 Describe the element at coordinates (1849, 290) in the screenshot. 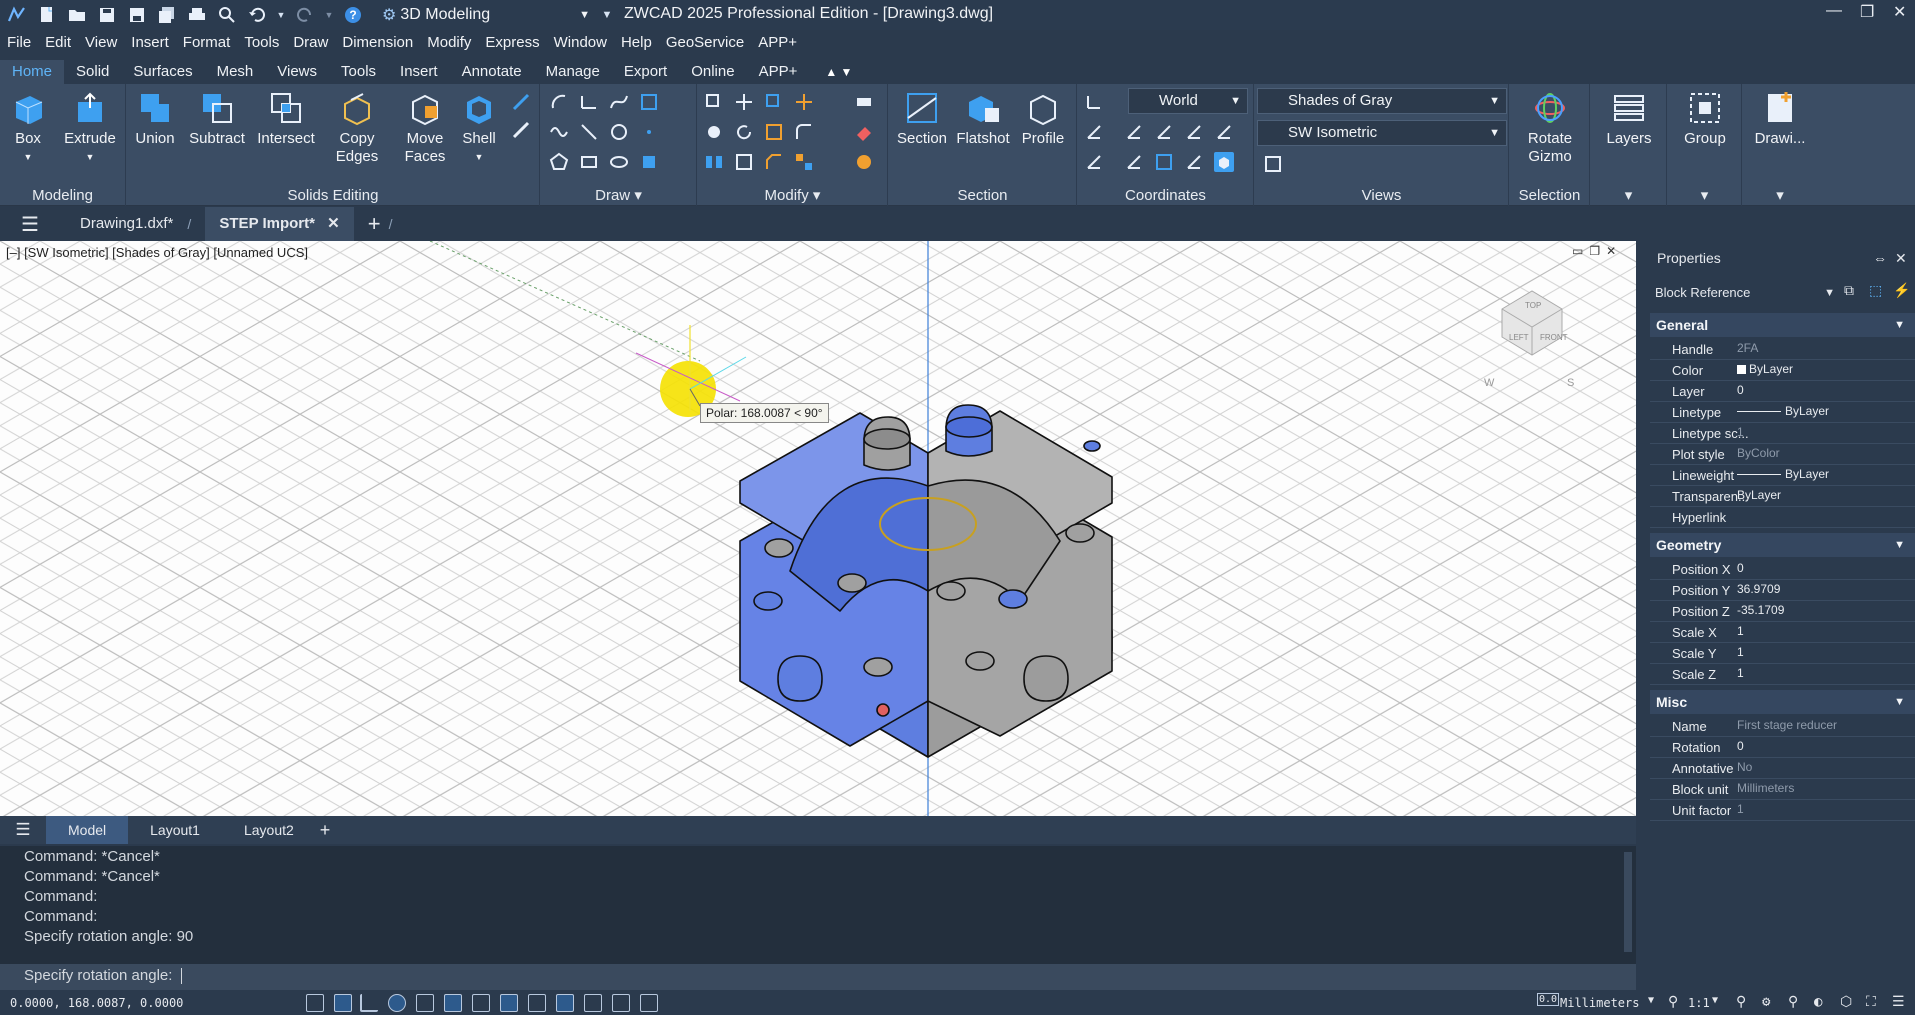

I see `toggle-pickadd-icon: ⧉` at that location.